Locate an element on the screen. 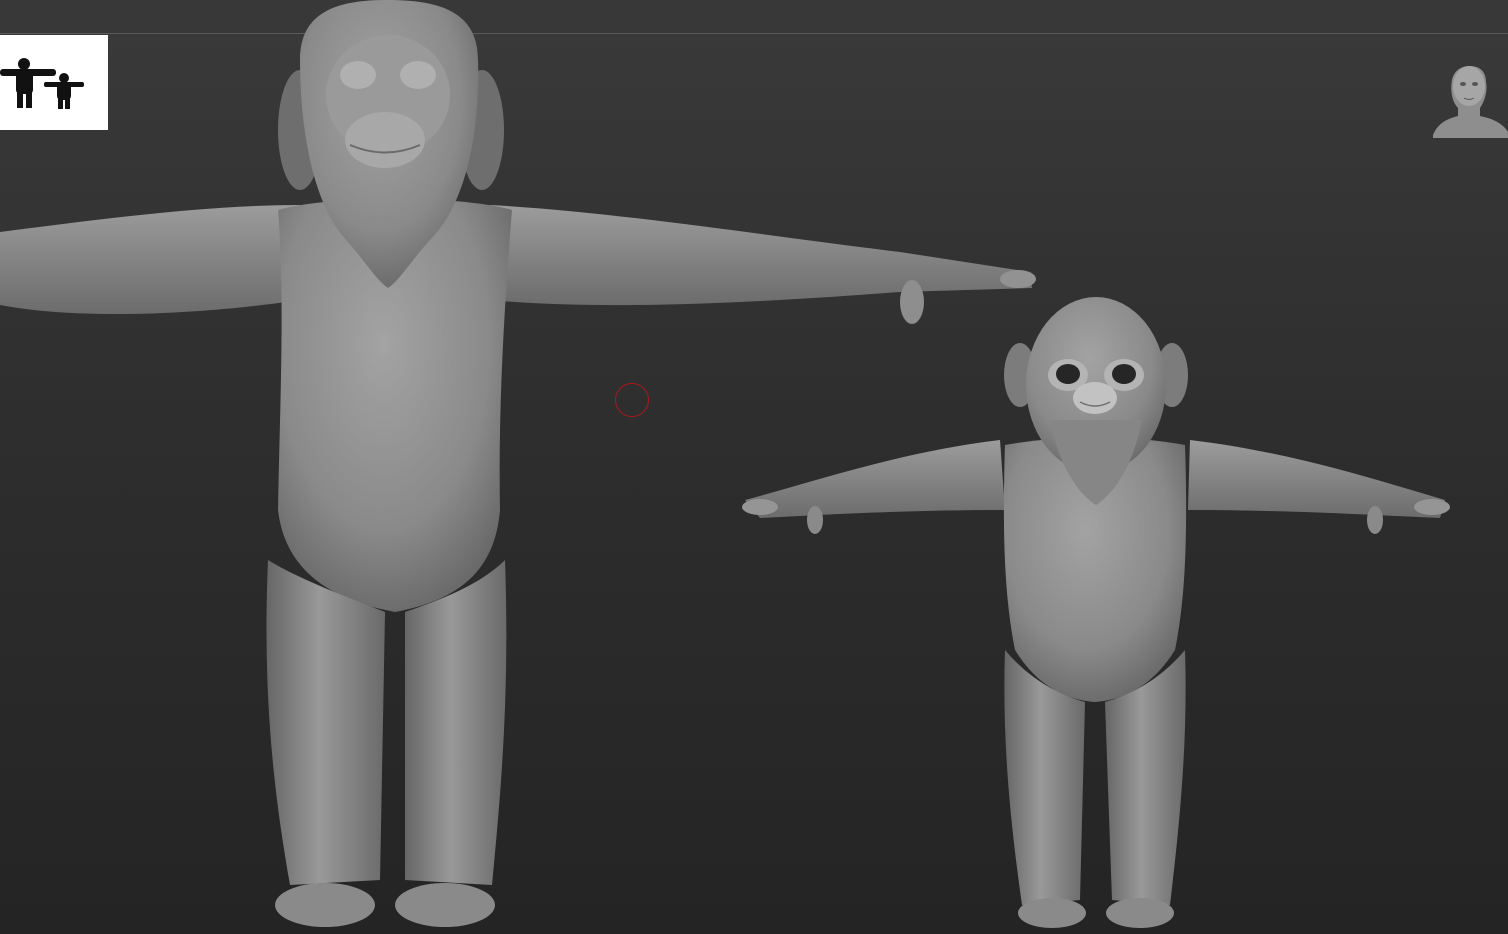 The height and width of the screenshot is (934, 1508). brush-cursor-ring-icon is located at coordinates (632, 400).